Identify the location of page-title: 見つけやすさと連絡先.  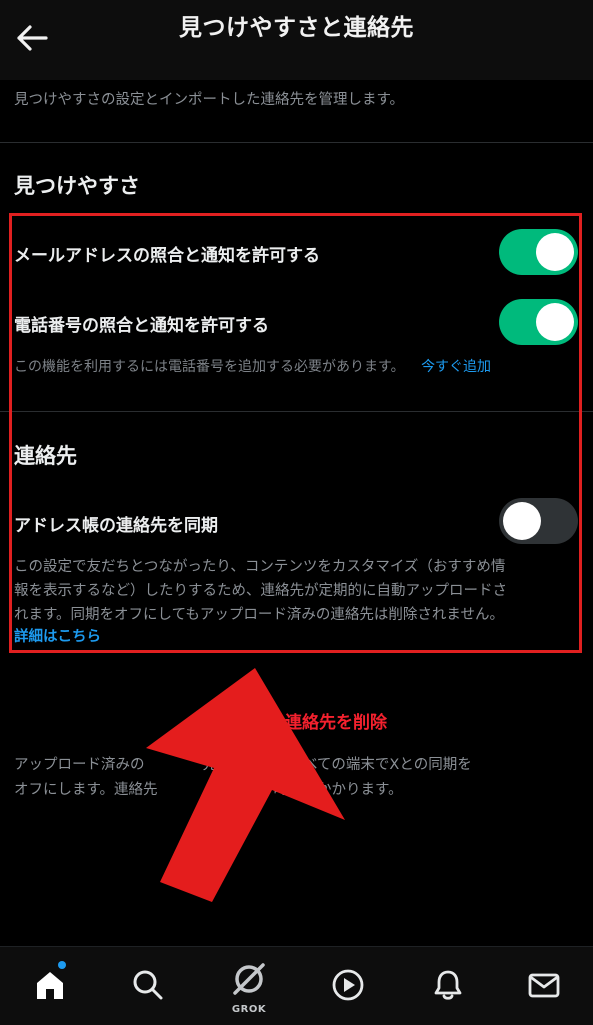
(296, 28).